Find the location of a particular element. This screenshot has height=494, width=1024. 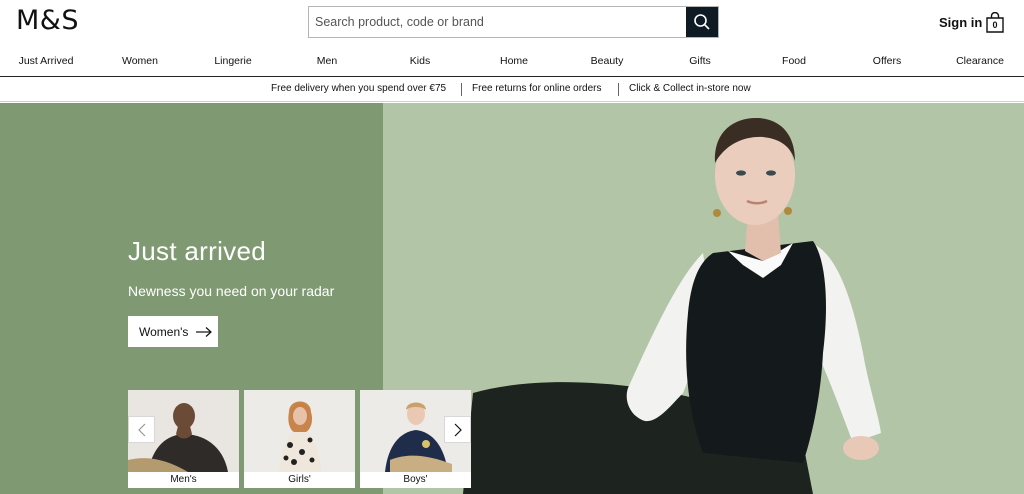

hero-cta-womens-button: Women's is located at coordinates (173, 331).